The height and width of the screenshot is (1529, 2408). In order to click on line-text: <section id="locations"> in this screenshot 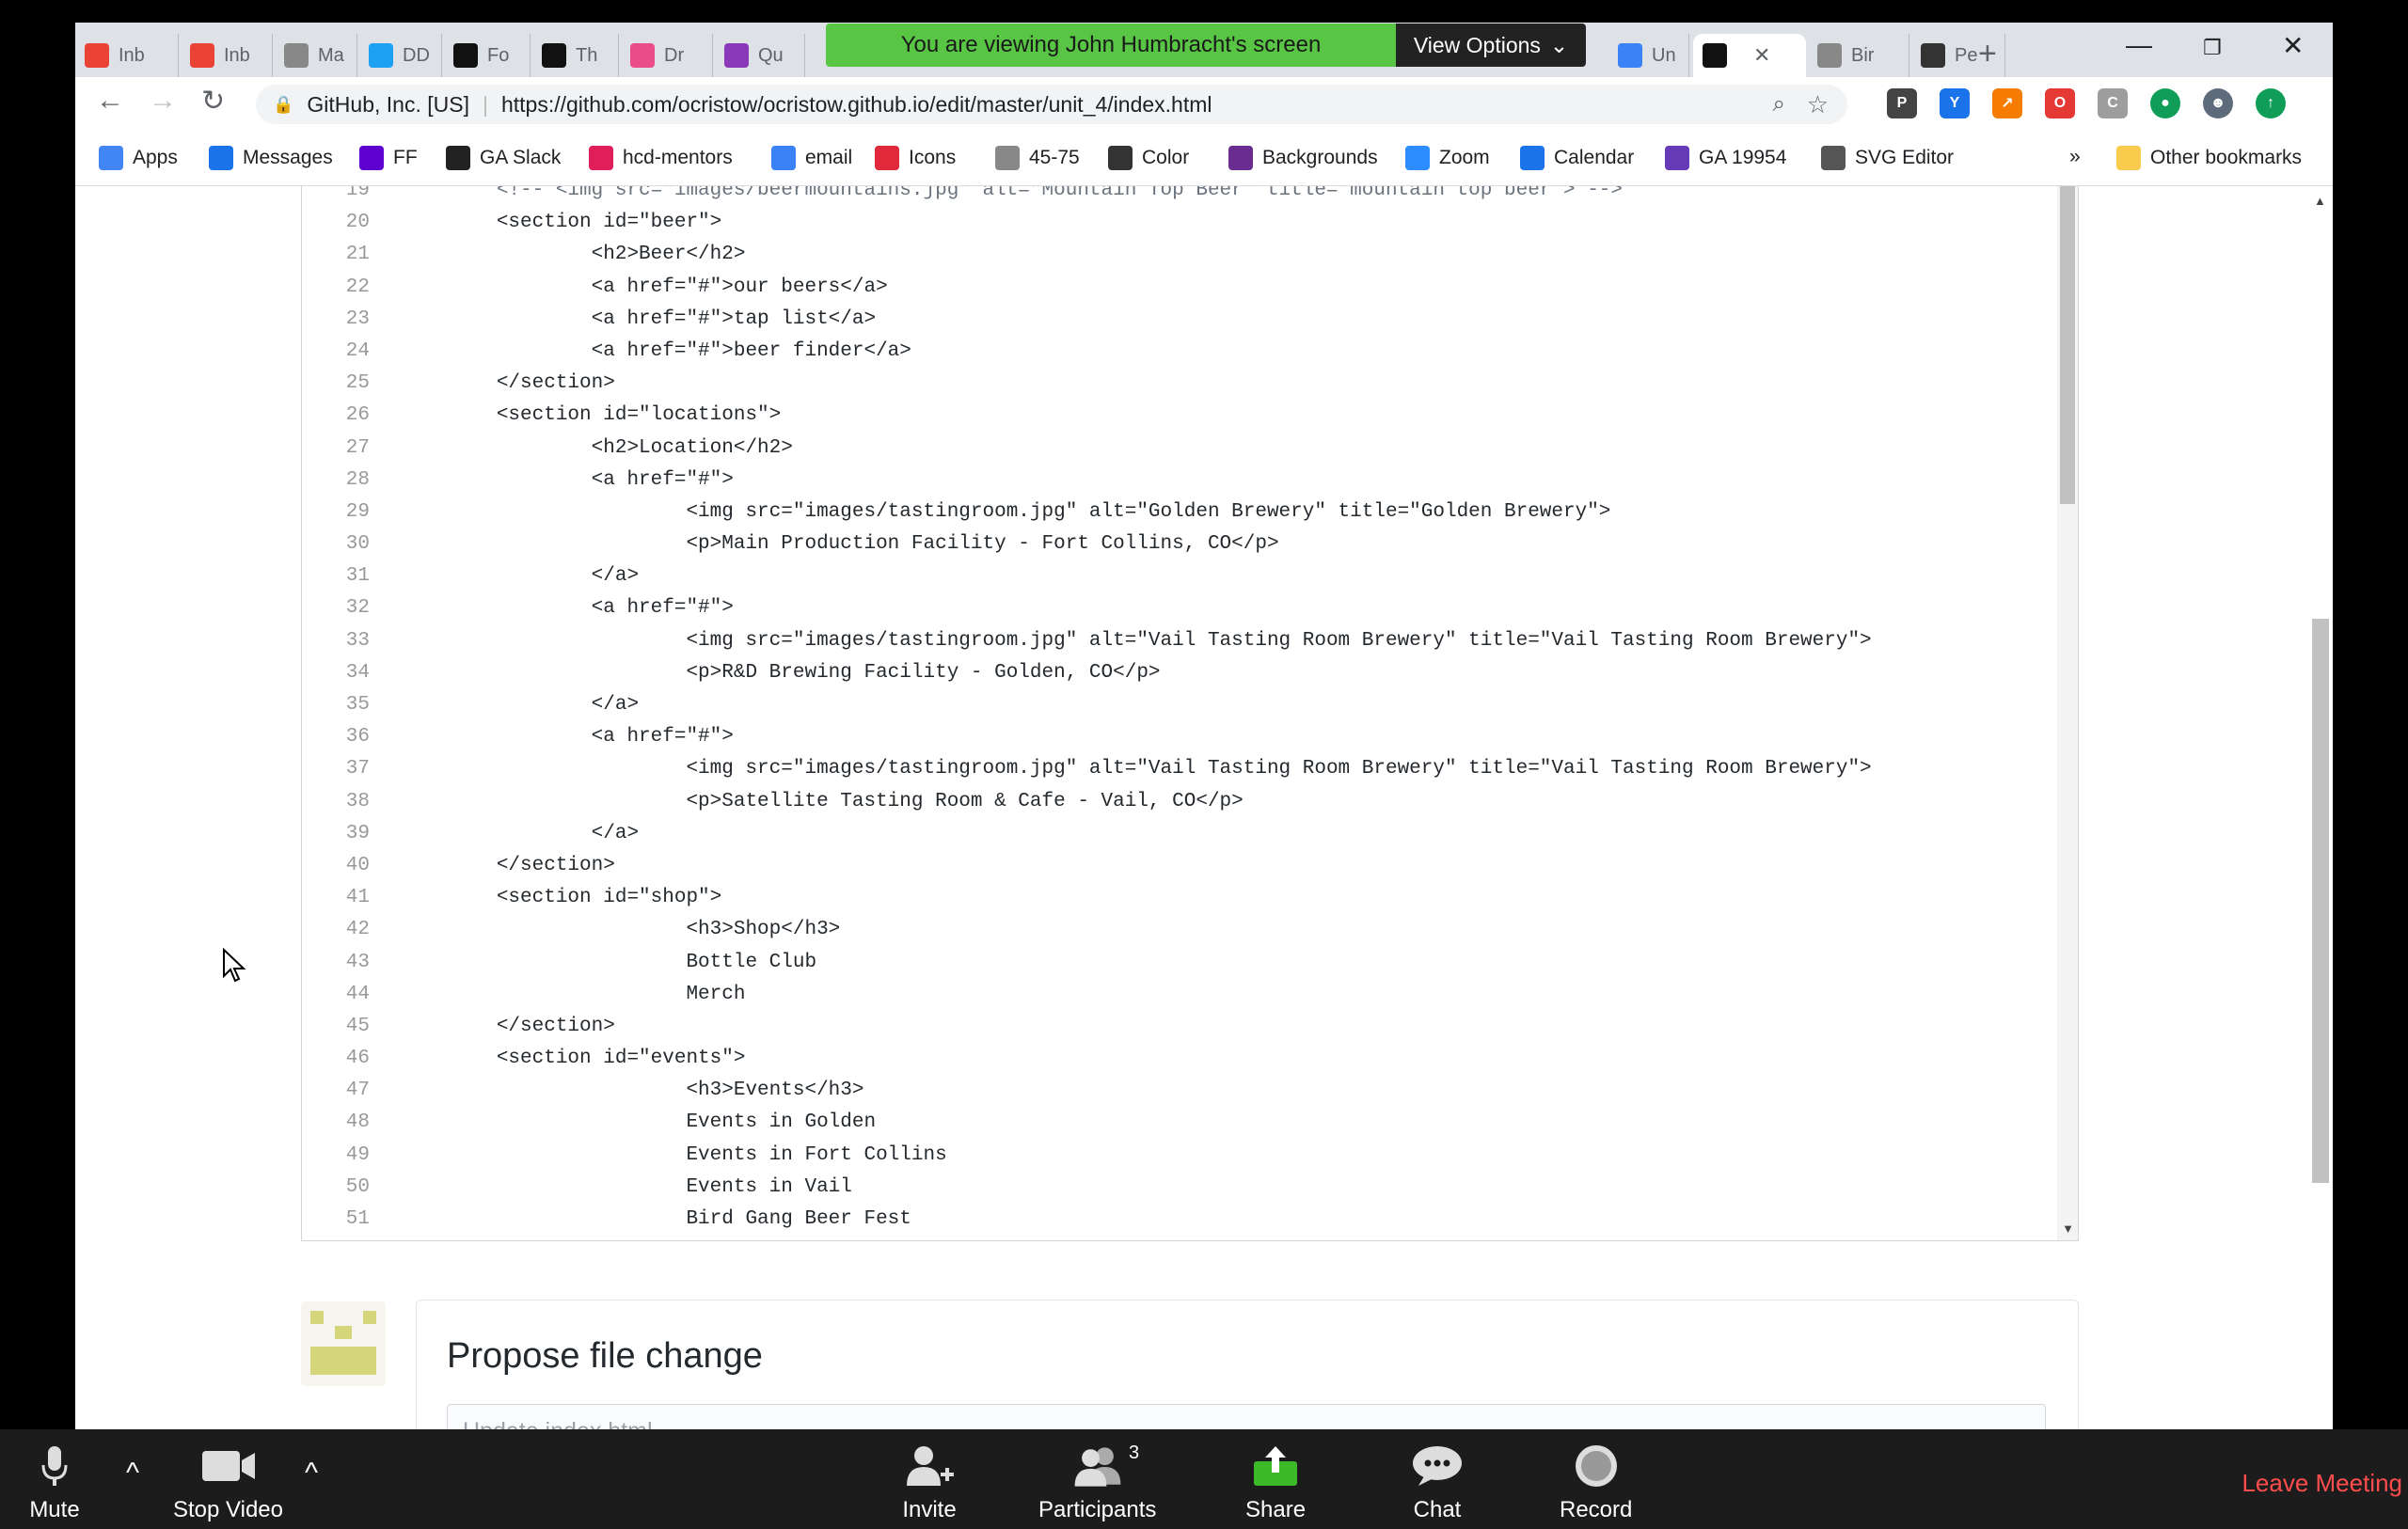, I will do `click(592, 415)`.